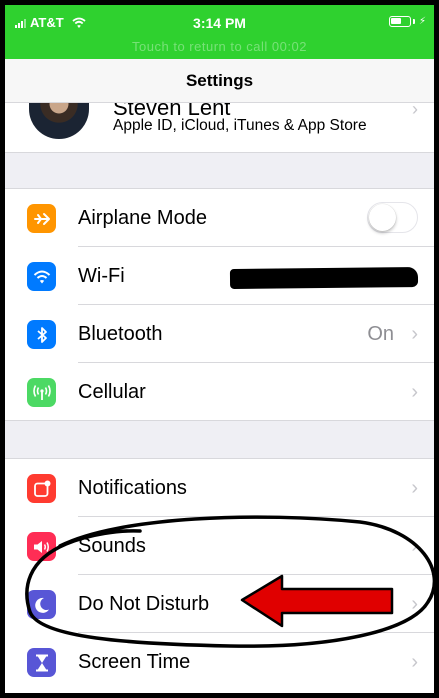 This screenshot has width=439, height=698. What do you see at coordinates (219, 546) in the screenshot?
I see `settings-row-sounds: Sounds ›` at bounding box center [219, 546].